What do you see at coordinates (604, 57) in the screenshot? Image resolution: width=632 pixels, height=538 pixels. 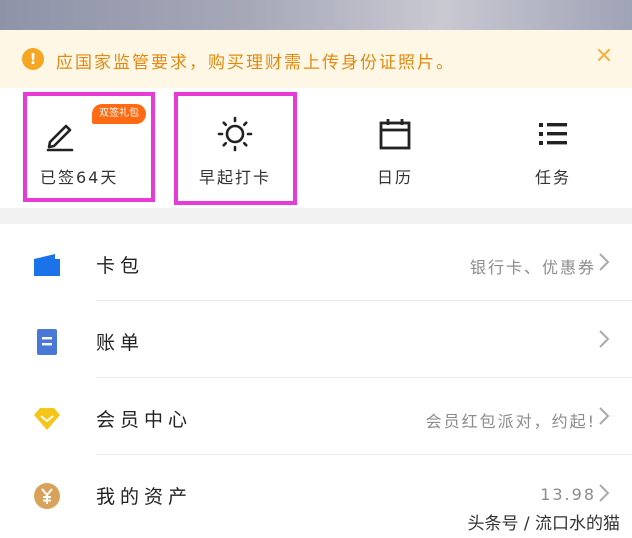 I see `close-icon: ✕` at bounding box center [604, 57].